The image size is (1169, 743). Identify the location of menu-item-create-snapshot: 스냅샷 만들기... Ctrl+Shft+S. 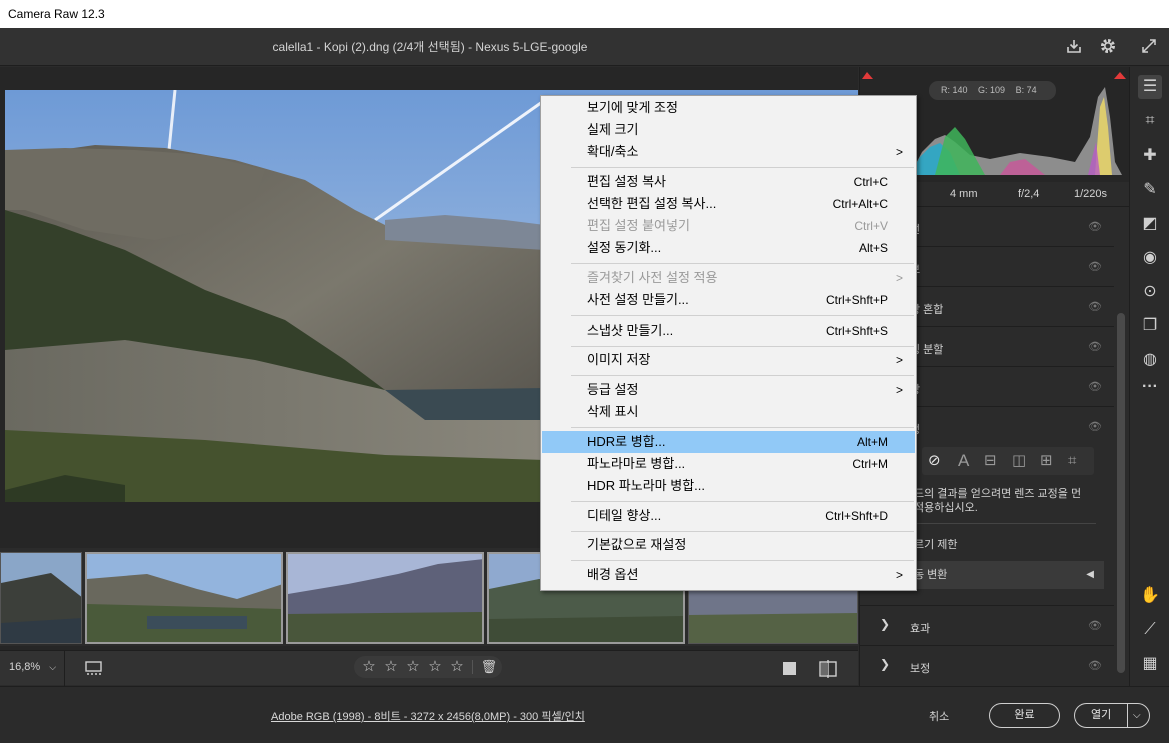
(728, 331).